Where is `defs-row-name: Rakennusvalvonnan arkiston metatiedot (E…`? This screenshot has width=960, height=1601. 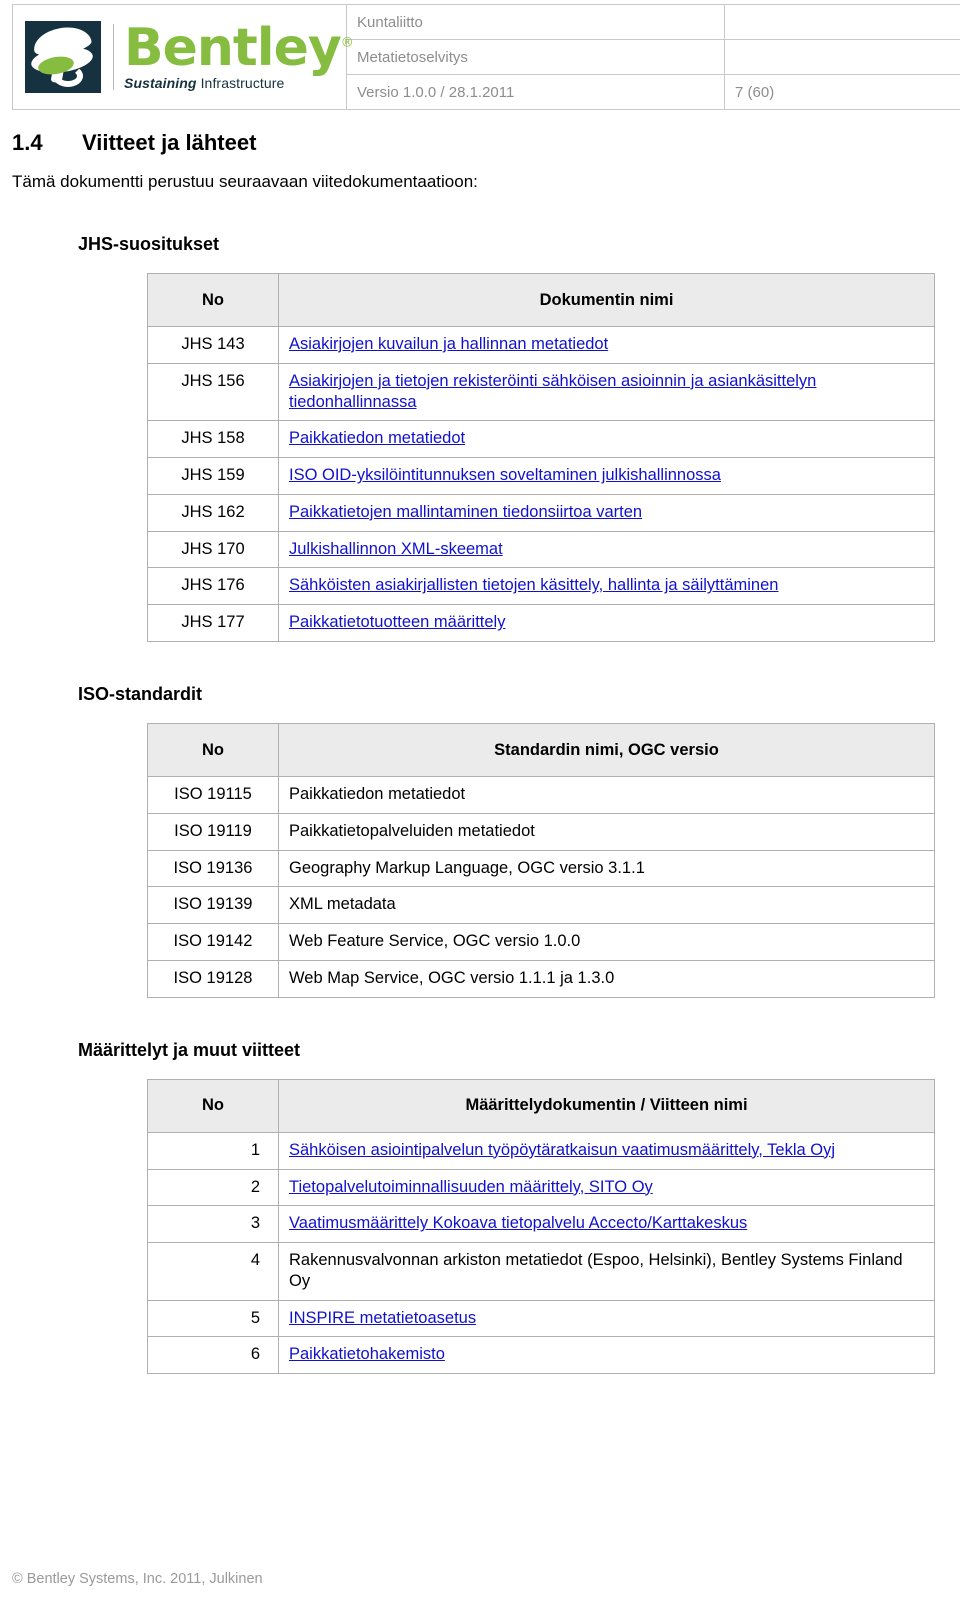 defs-row-name: Rakennusvalvonnan arkiston metatiedot (E… is located at coordinates (606, 1271).